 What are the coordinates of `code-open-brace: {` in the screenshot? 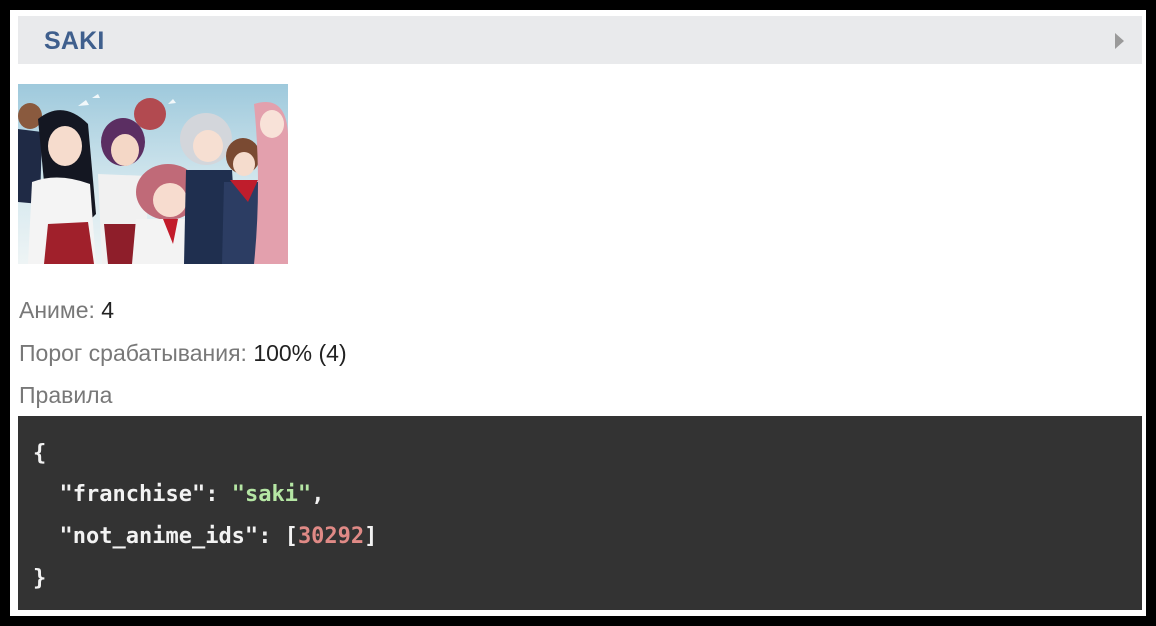 It's located at (40, 453).